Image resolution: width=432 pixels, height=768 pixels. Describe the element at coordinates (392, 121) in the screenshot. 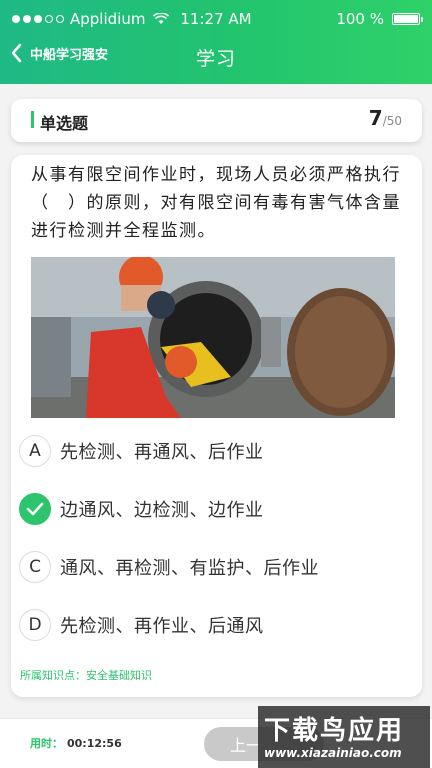

I see `progress-total: /50` at that location.